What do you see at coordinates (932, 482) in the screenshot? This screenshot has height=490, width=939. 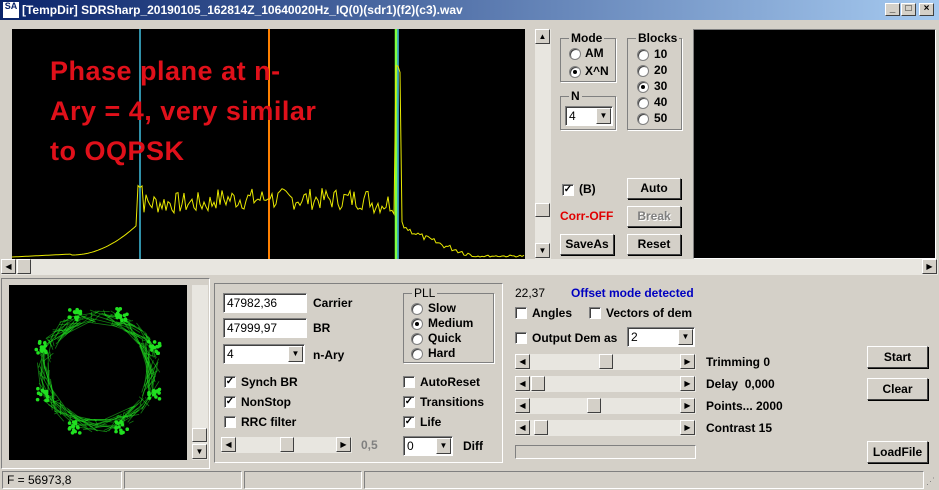 I see `resize-grip-icon: ⋰` at bounding box center [932, 482].